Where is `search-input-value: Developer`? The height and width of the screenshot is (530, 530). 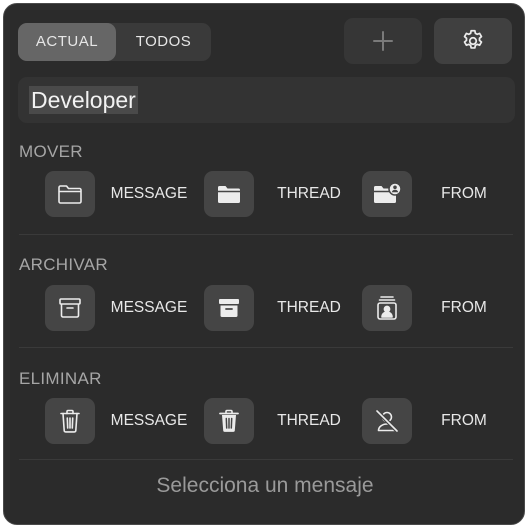
search-input-value: Developer is located at coordinates (83, 100).